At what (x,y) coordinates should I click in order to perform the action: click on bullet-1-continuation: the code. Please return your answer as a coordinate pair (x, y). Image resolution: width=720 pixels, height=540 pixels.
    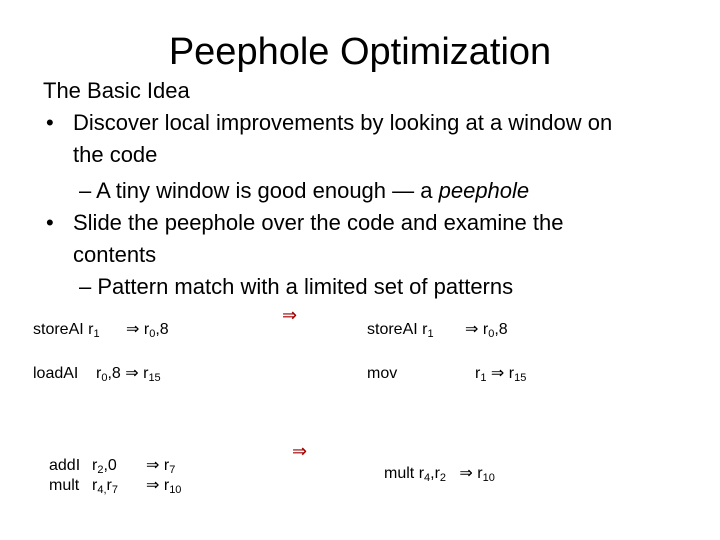
    Looking at the image, I should click on (115, 154).